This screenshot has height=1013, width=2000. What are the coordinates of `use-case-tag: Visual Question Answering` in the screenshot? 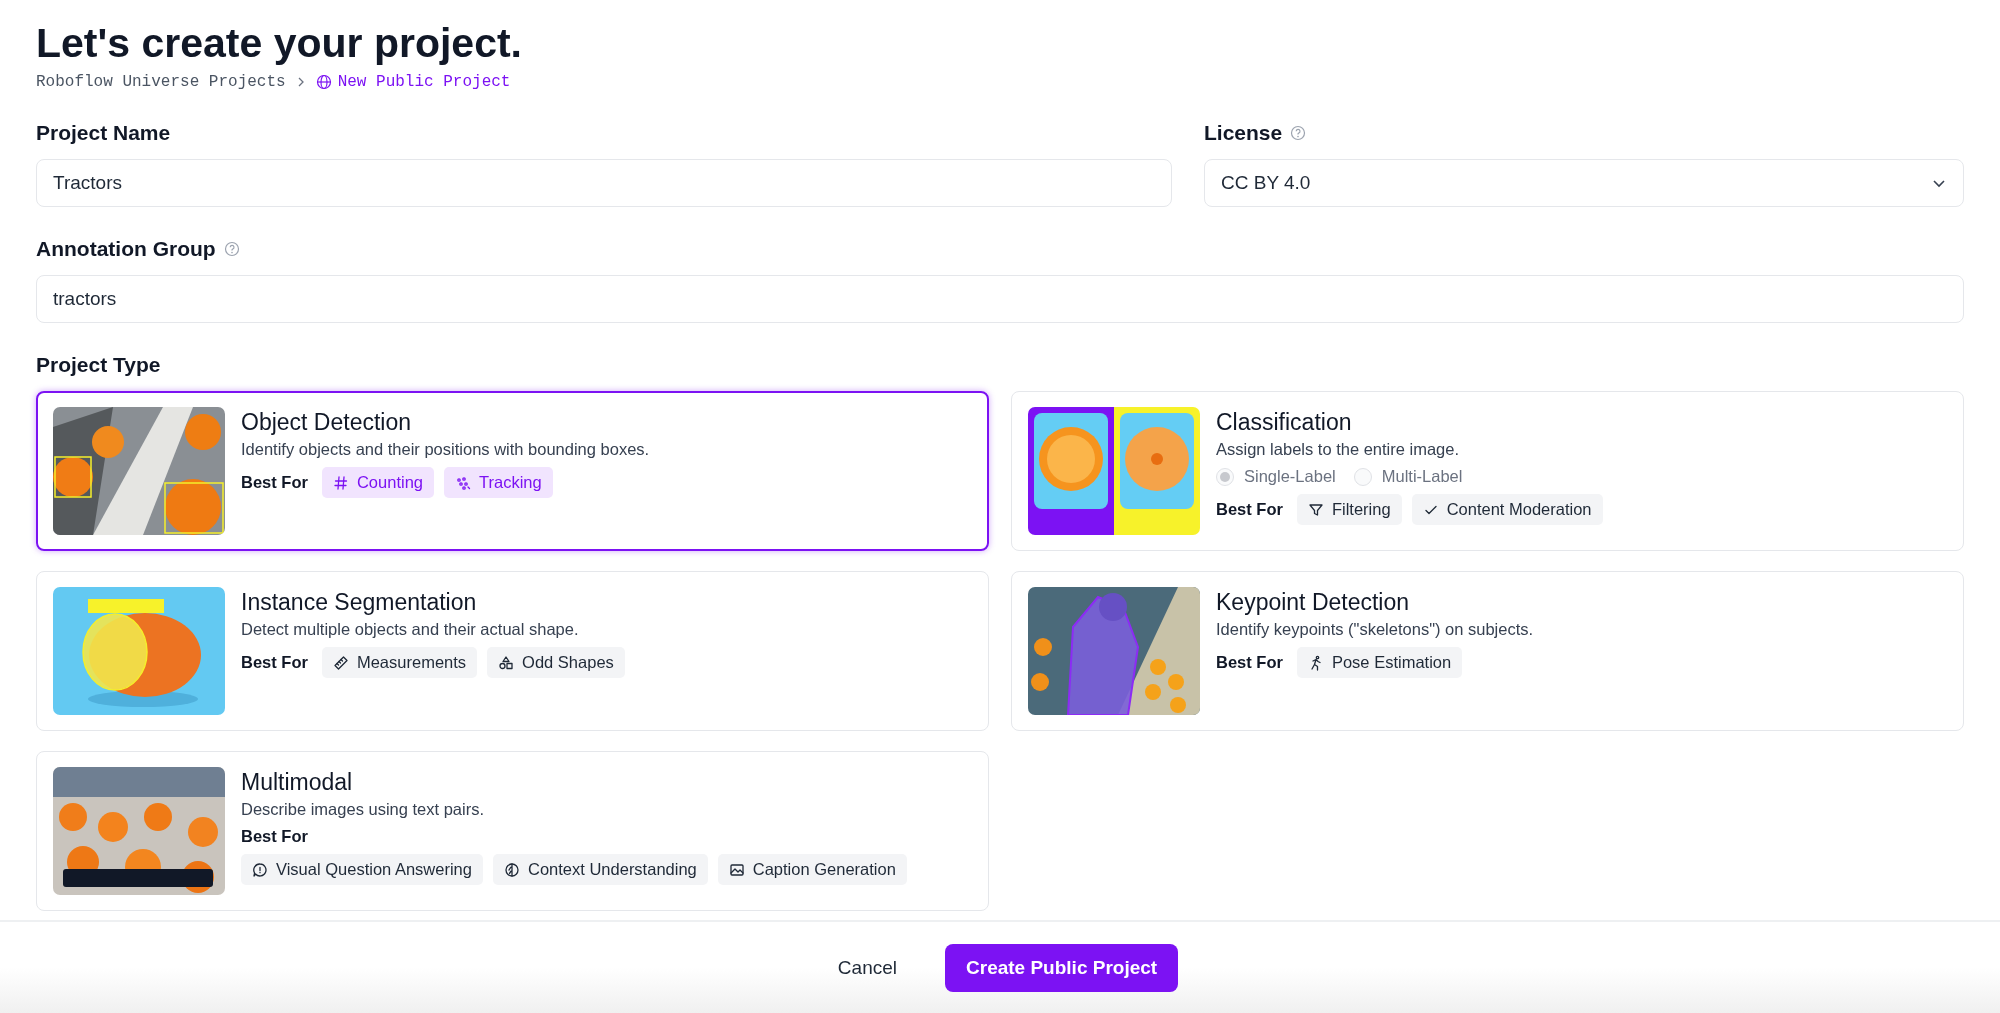 It's located at (362, 869).